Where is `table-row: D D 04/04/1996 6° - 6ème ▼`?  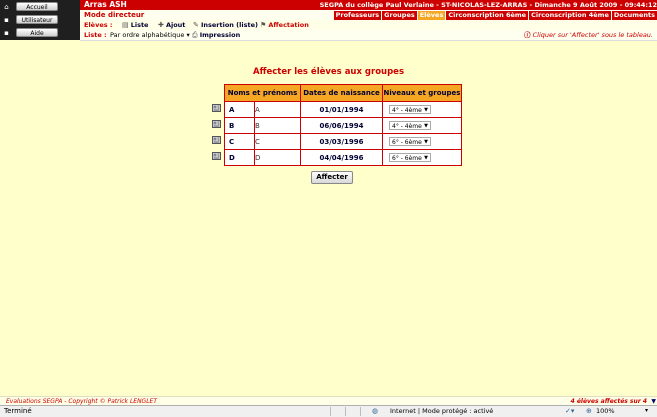 table-row: D D 04/04/1996 6° - 6ème ▼ is located at coordinates (343, 157).